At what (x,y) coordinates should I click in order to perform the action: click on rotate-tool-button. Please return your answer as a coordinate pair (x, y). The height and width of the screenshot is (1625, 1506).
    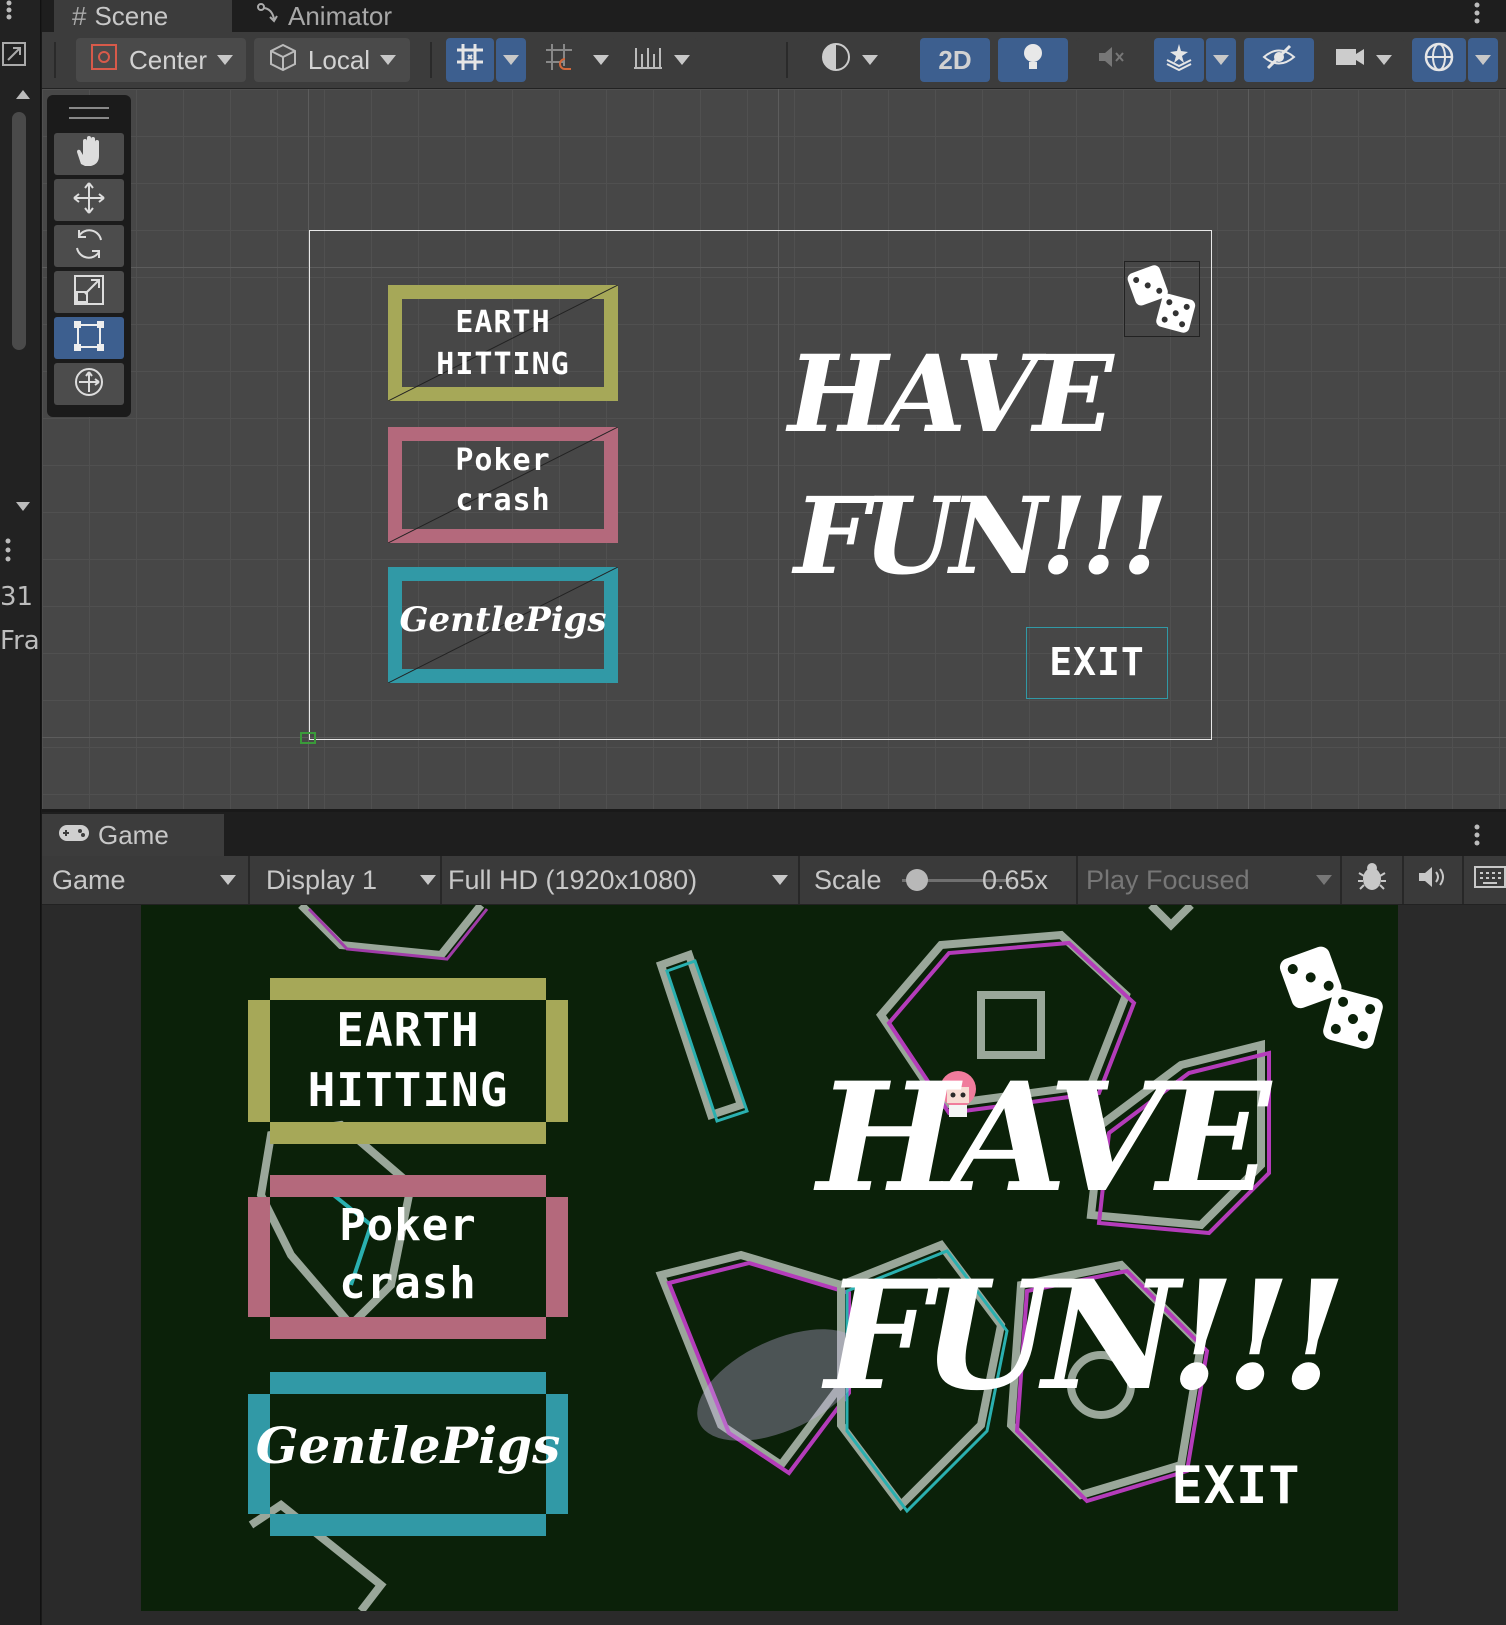
    Looking at the image, I should click on (89, 246).